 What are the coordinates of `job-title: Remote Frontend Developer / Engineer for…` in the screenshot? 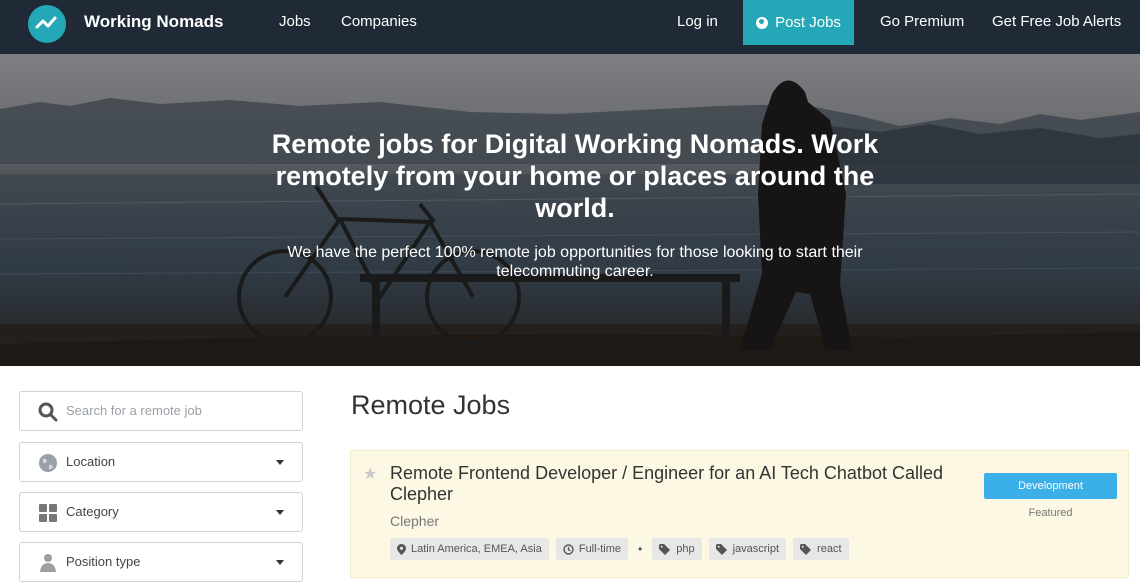 It's located at (685, 484).